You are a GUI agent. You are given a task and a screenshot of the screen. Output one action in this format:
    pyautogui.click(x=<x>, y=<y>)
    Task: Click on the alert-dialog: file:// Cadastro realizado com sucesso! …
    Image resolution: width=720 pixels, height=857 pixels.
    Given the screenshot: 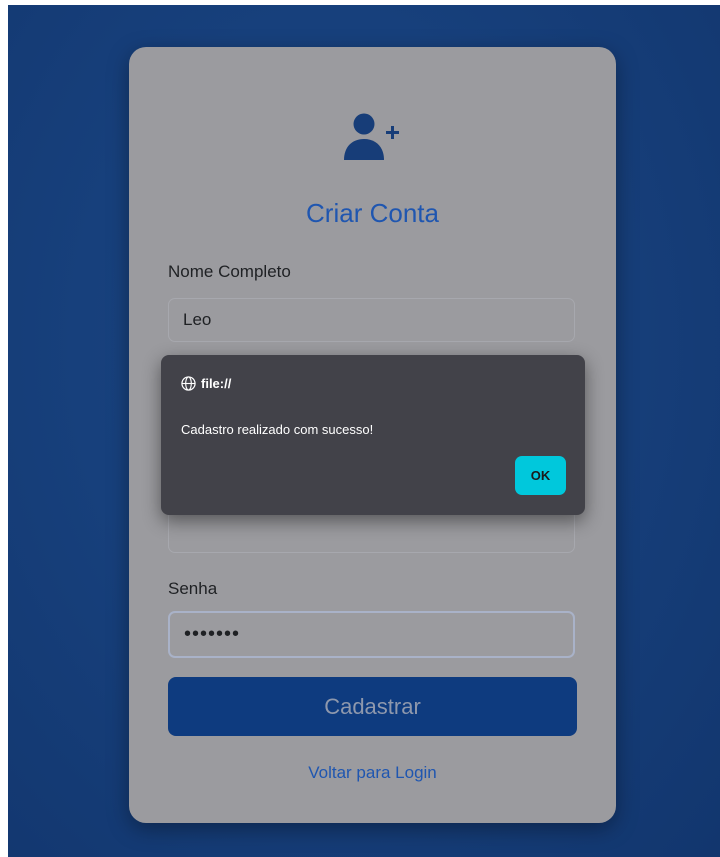 What is the action you would take?
    pyautogui.click(x=373, y=435)
    